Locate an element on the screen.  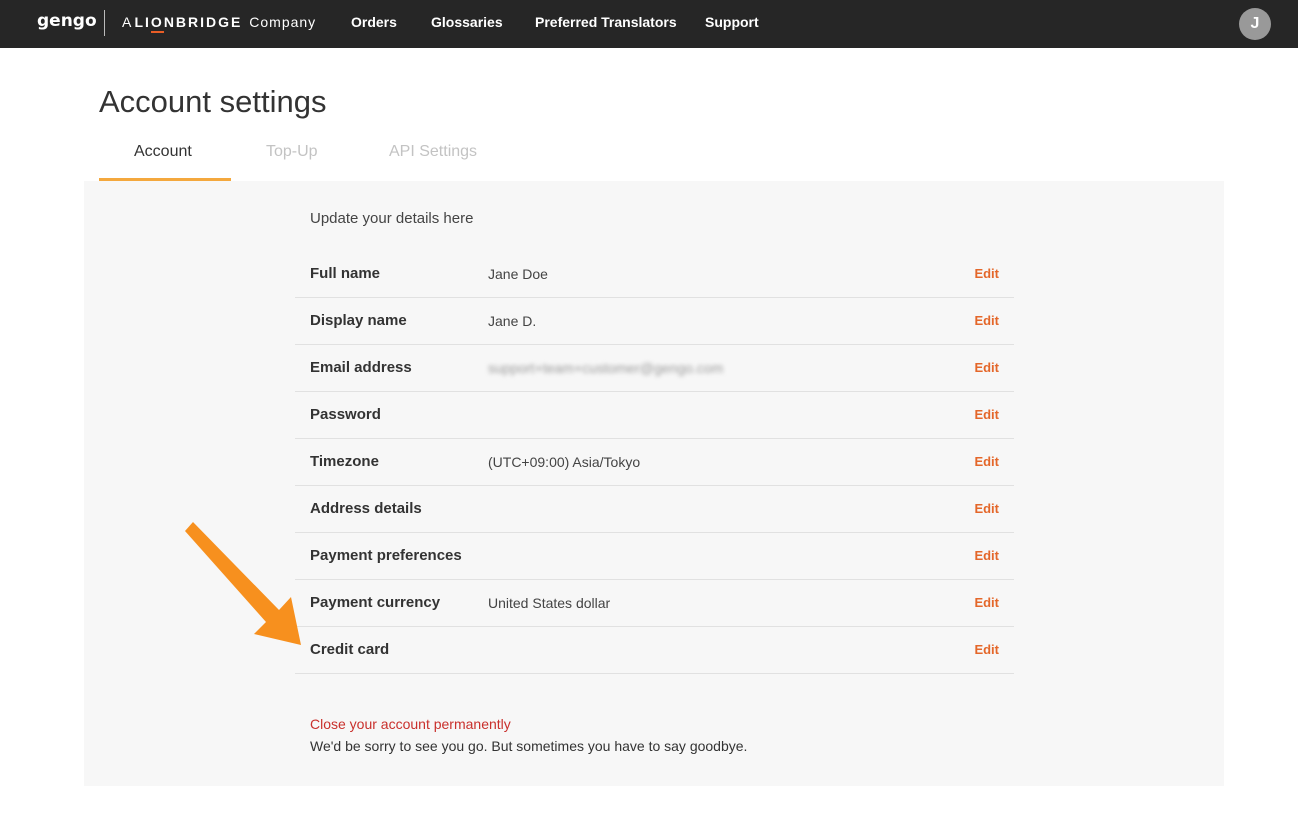
settings-row-timezone: Timezone (UTC+09:00) Asia/Tokyo Edit is located at coordinates (654, 462).